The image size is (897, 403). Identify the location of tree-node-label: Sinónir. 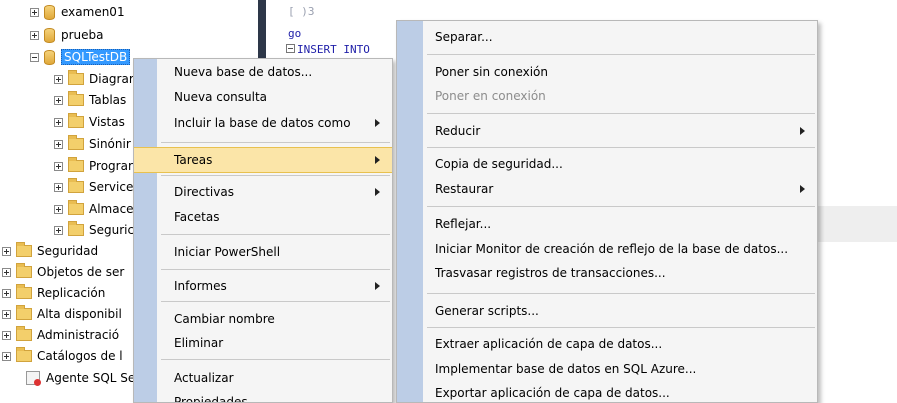
(110, 144).